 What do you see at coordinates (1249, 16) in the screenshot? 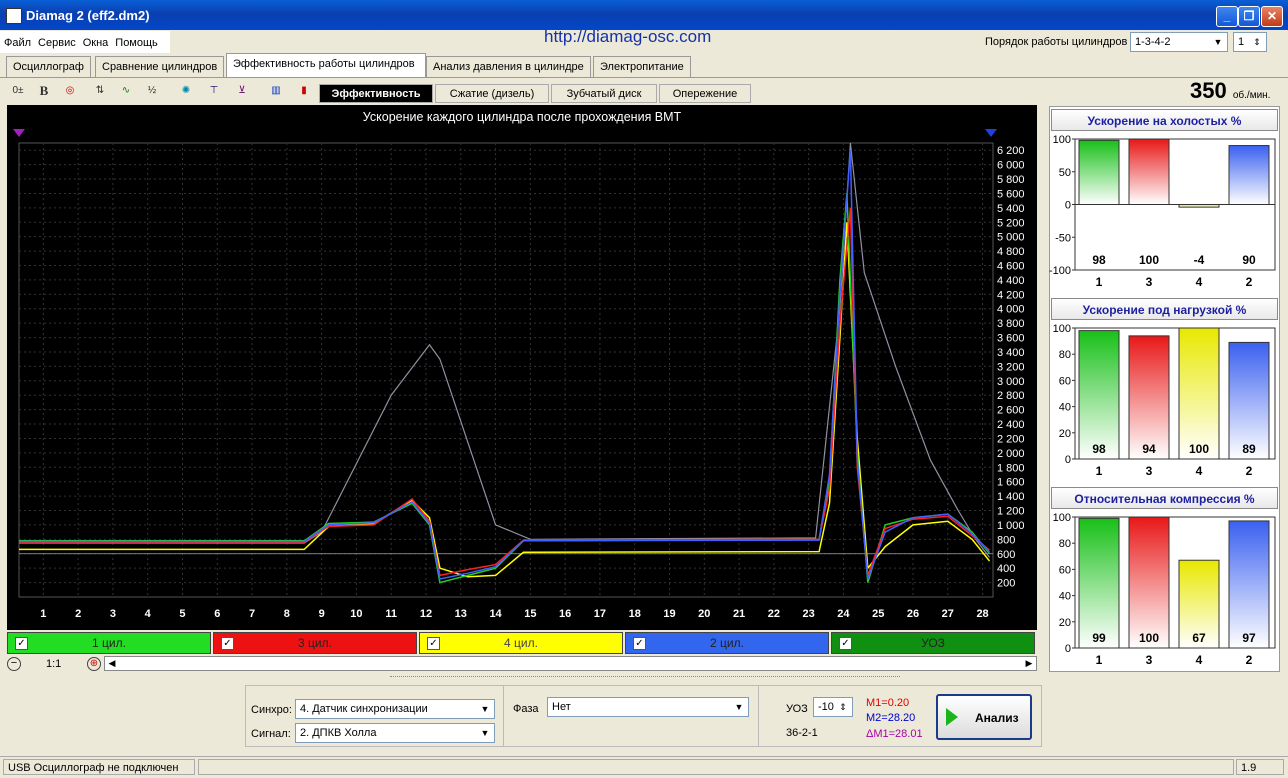
I see `restore-button: ❐` at bounding box center [1249, 16].